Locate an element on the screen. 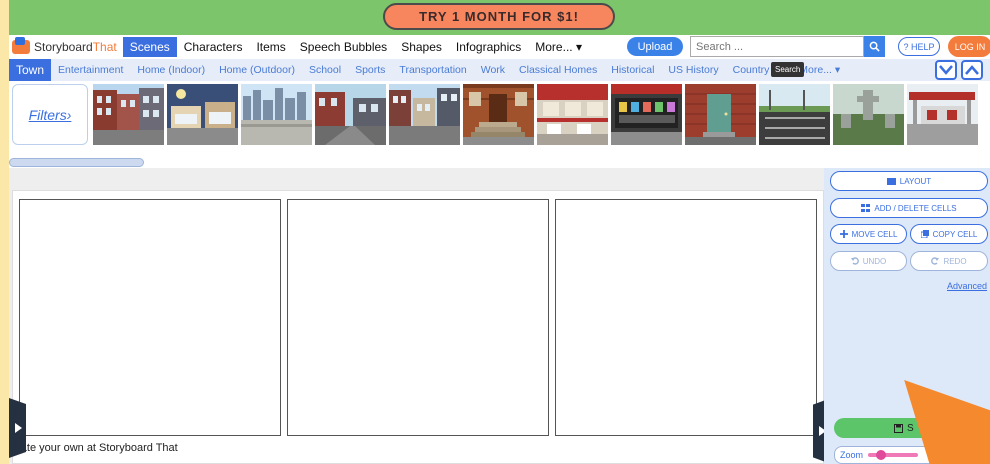  search-button is located at coordinates (874, 46).